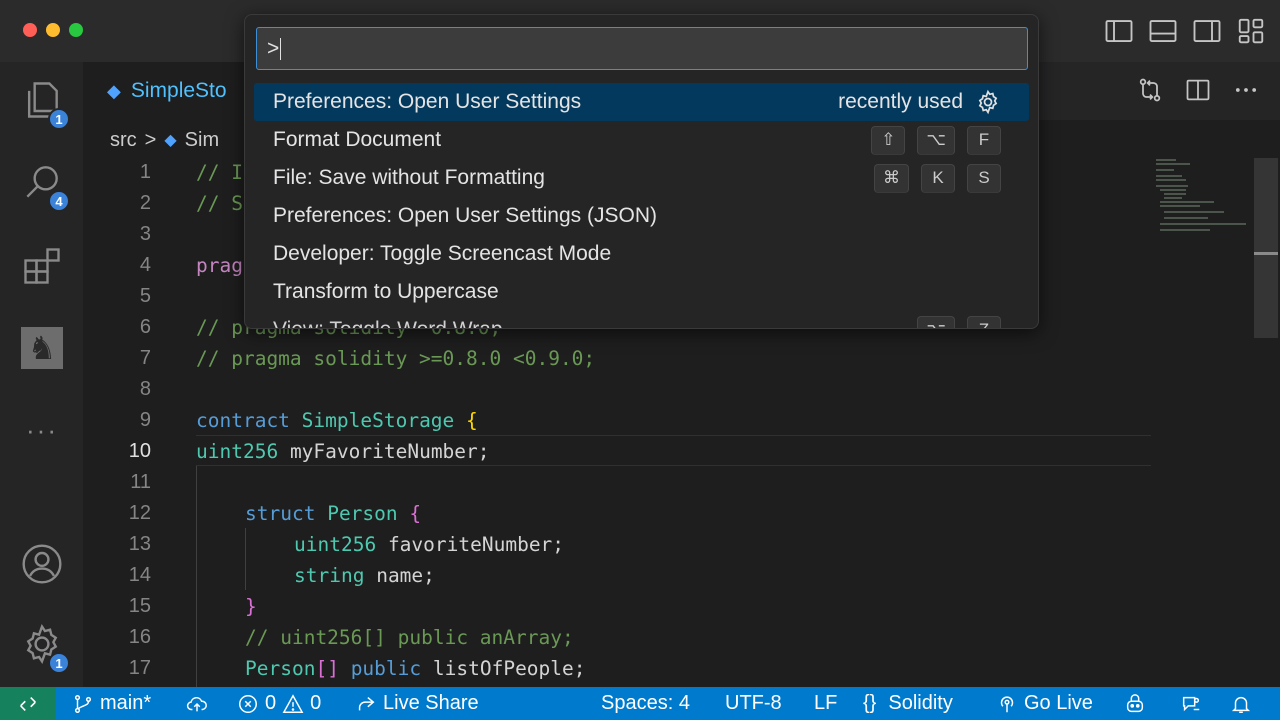 The height and width of the screenshot is (720, 1280). What do you see at coordinates (364, 575) in the screenshot?
I see `code-text: string name;` at bounding box center [364, 575].